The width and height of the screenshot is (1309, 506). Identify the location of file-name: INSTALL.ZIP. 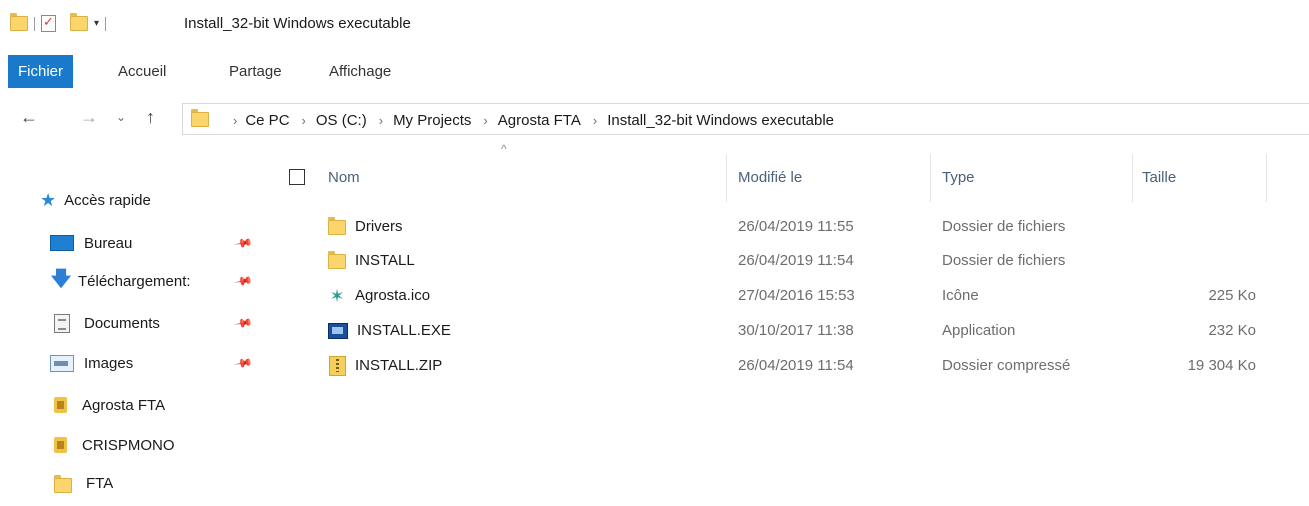
(399, 365).